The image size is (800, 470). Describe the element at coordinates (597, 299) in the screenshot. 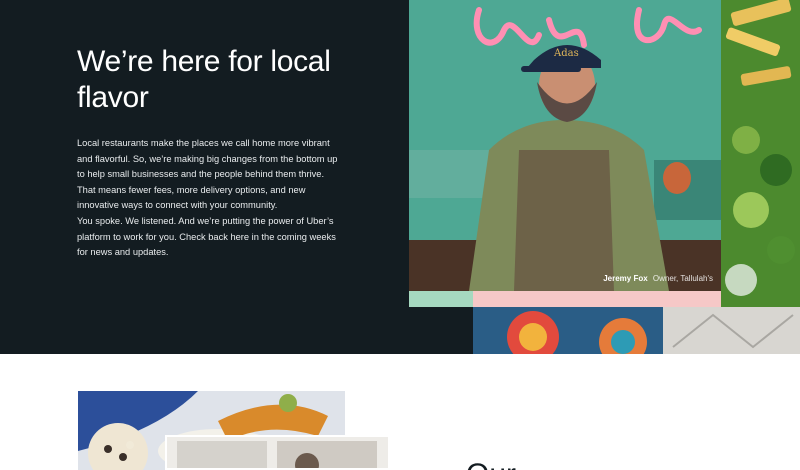

I see `pink-strip` at that location.